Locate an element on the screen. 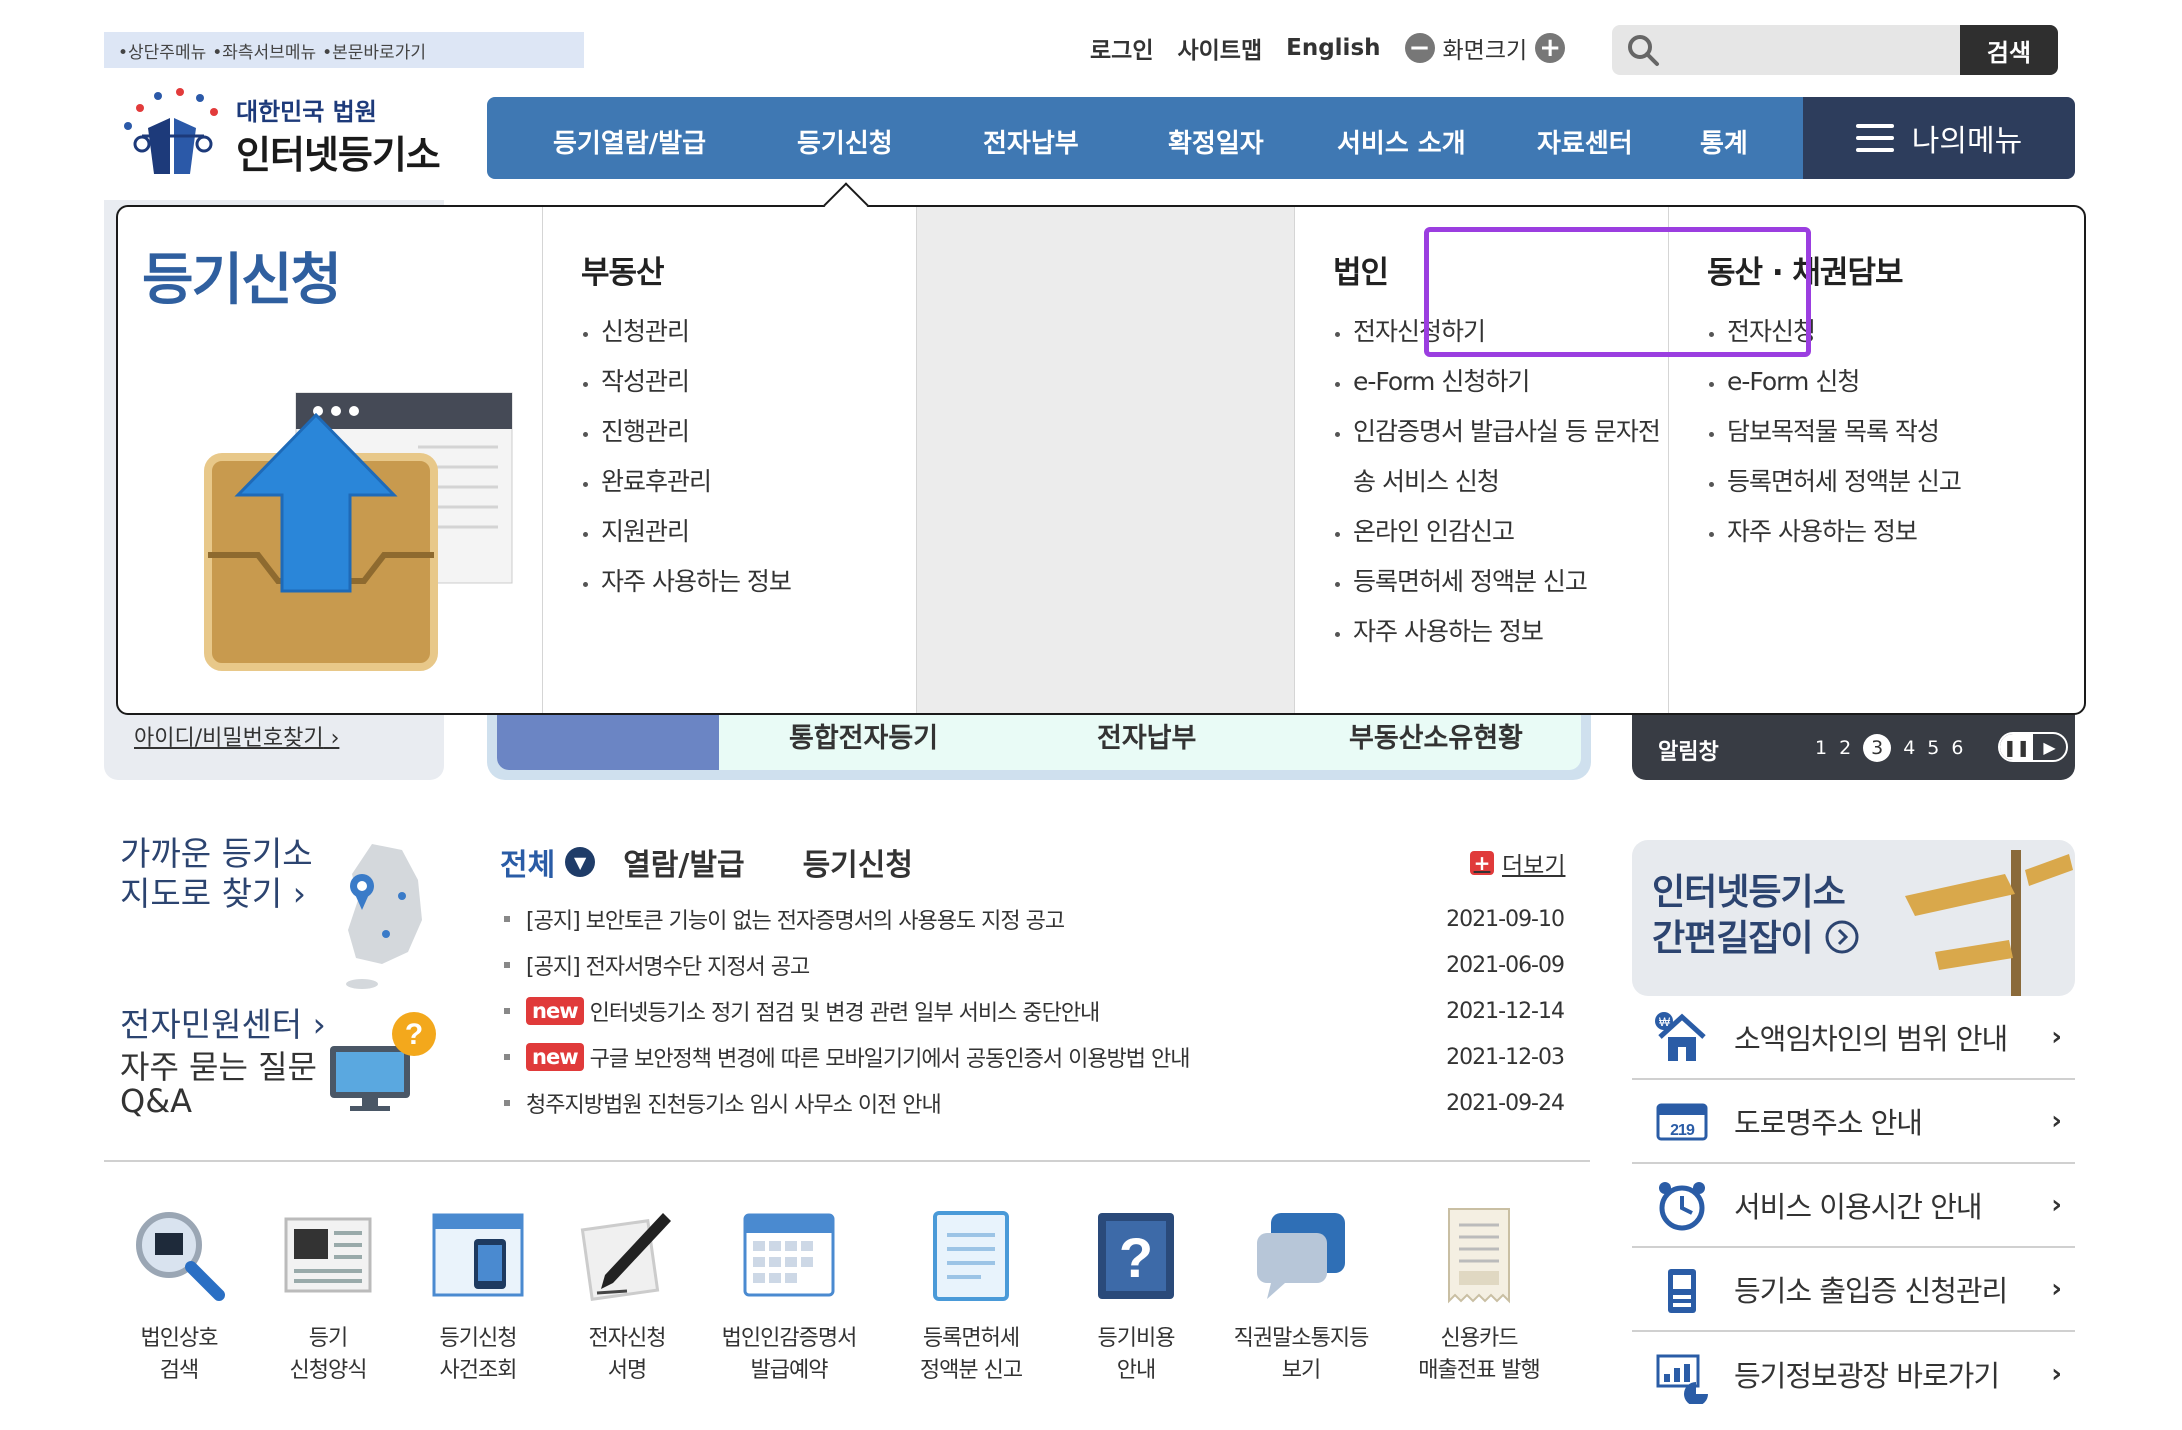 This screenshot has height=1430, width=2182. document-icon is located at coordinates (971, 1255).